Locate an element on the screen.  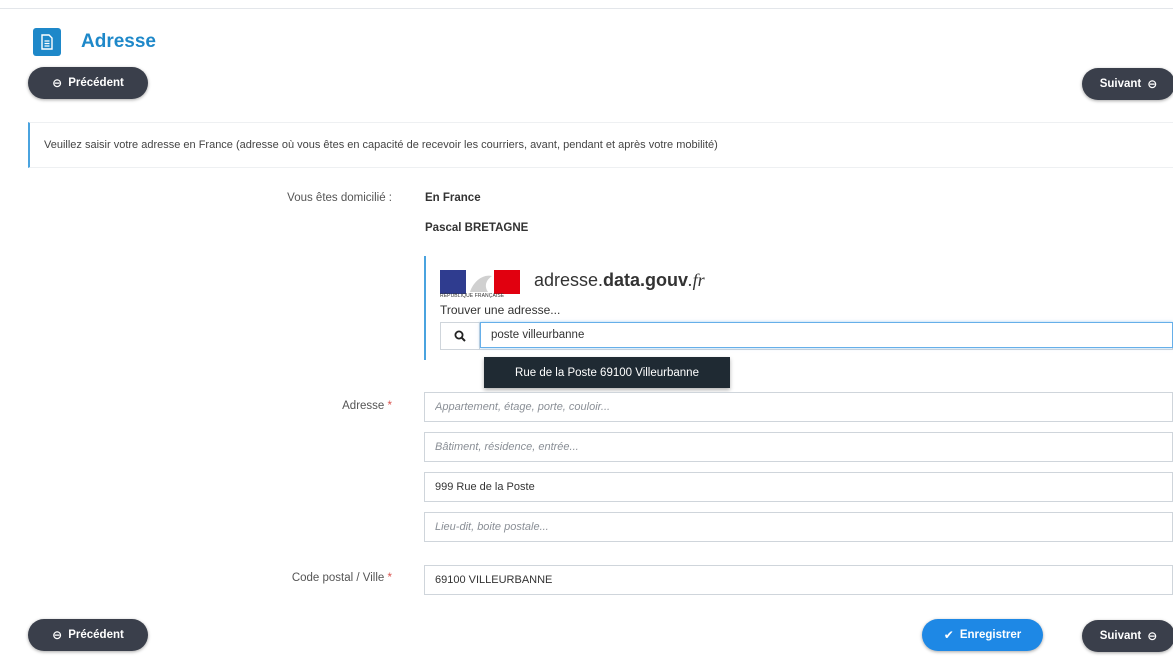
domicile-value: En France is located at coordinates (453, 198).